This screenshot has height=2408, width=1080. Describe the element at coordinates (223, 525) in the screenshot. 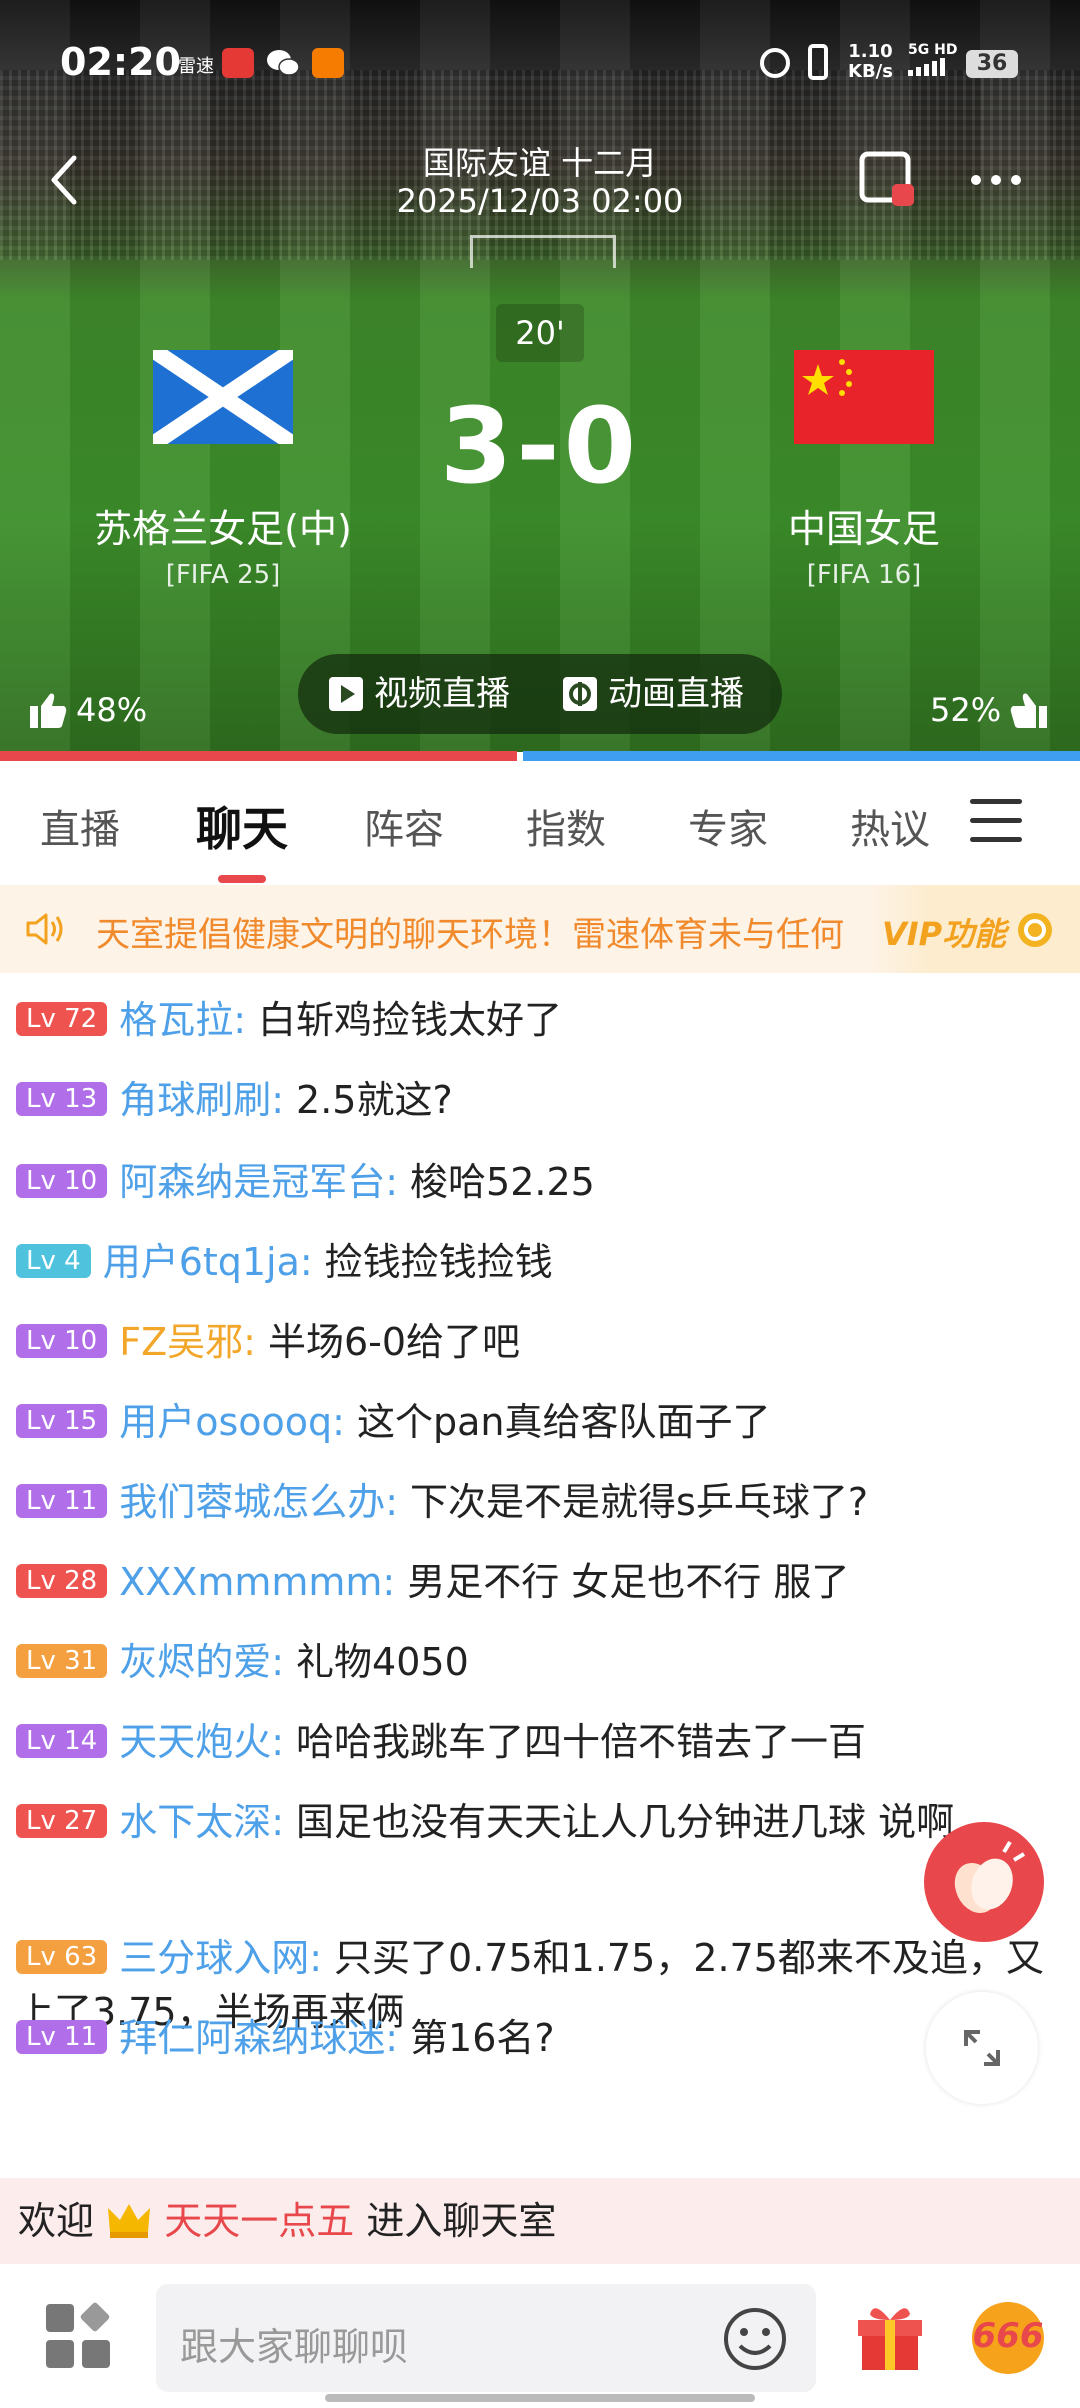

I see `home-team-name: 苏格兰女足(中)` at that location.